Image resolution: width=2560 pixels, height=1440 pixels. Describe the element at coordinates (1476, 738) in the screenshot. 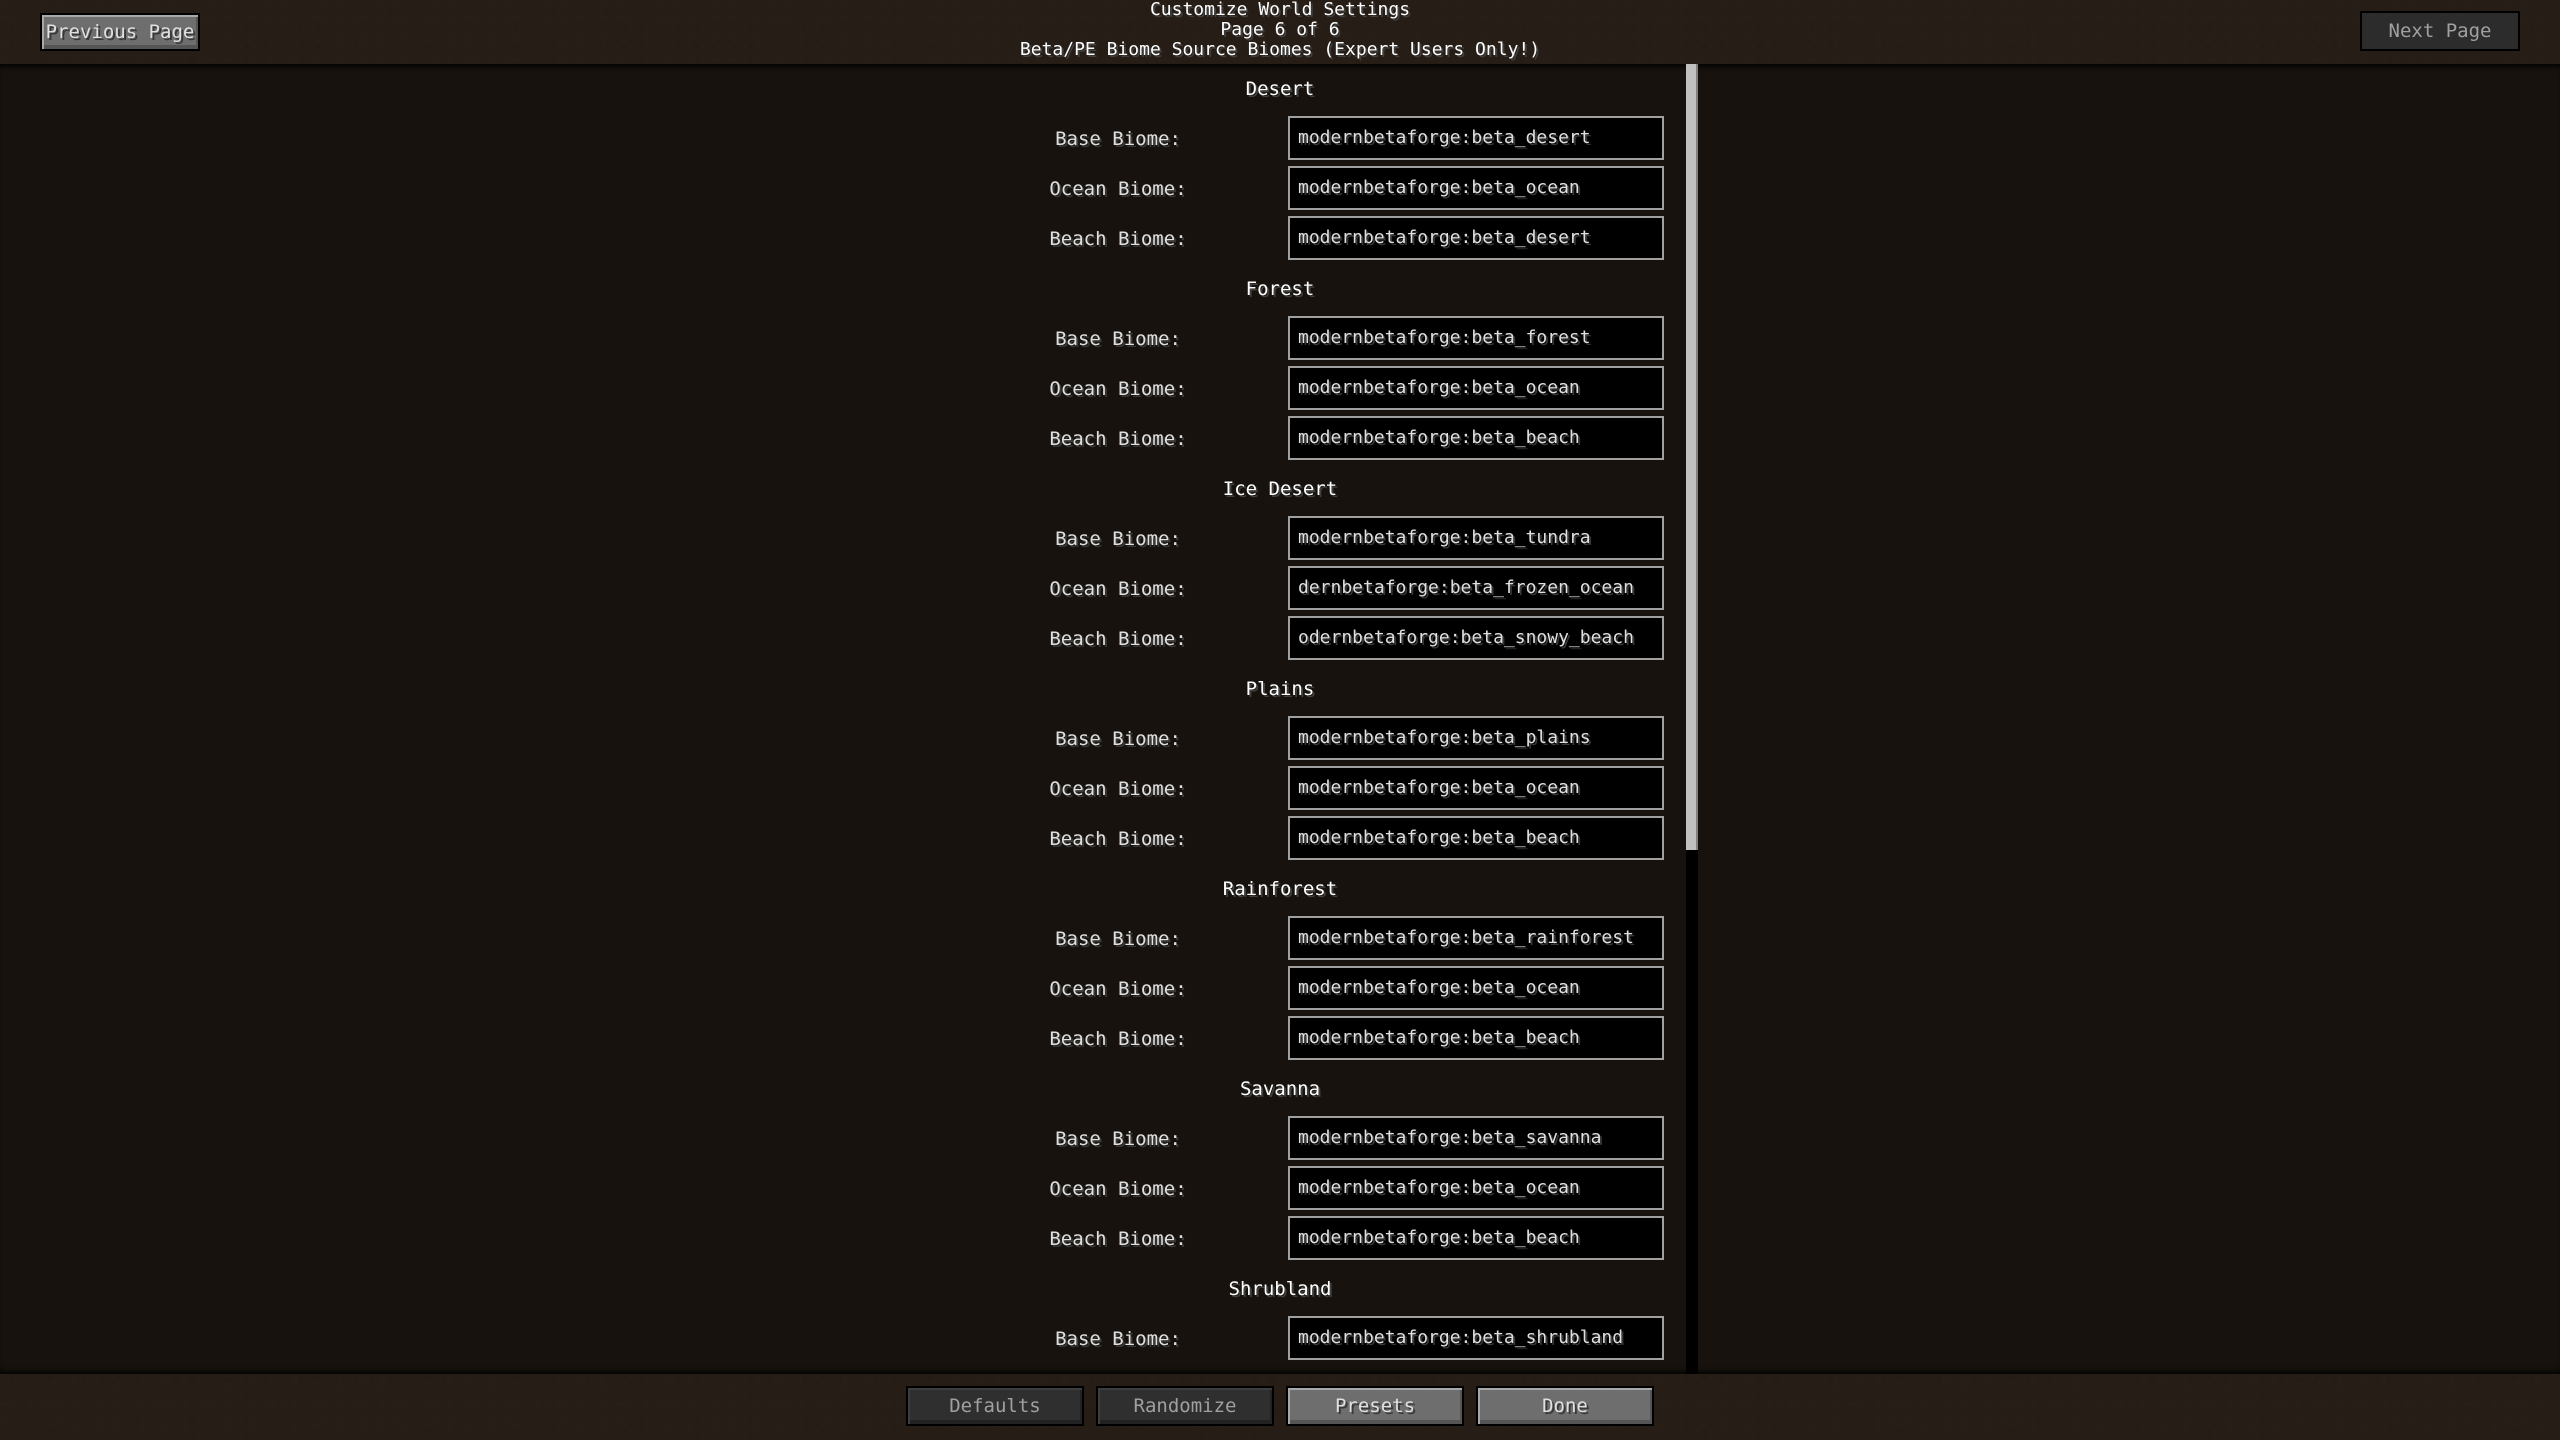

I see `biome-input: modernbetaforge:beta_plains` at that location.